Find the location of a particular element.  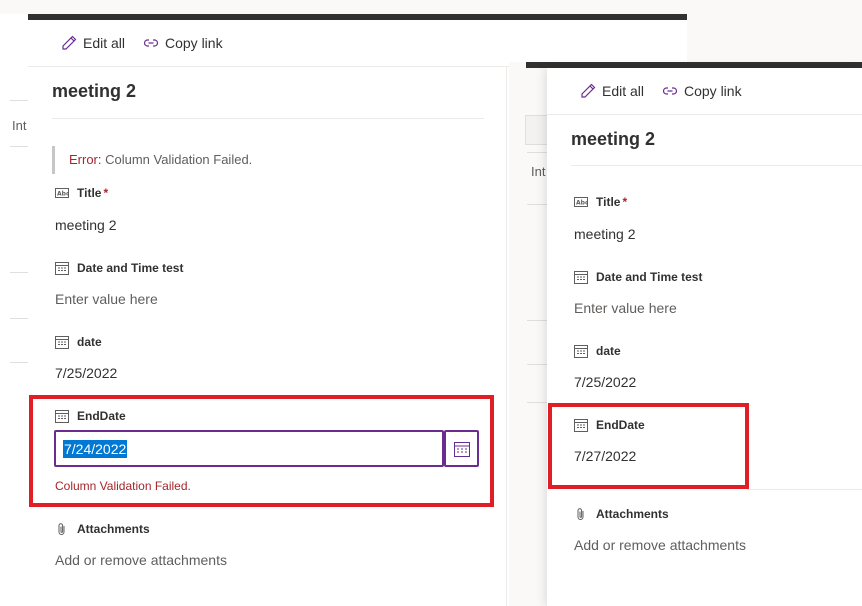

highlight-box-right-enddate is located at coordinates (648, 446).